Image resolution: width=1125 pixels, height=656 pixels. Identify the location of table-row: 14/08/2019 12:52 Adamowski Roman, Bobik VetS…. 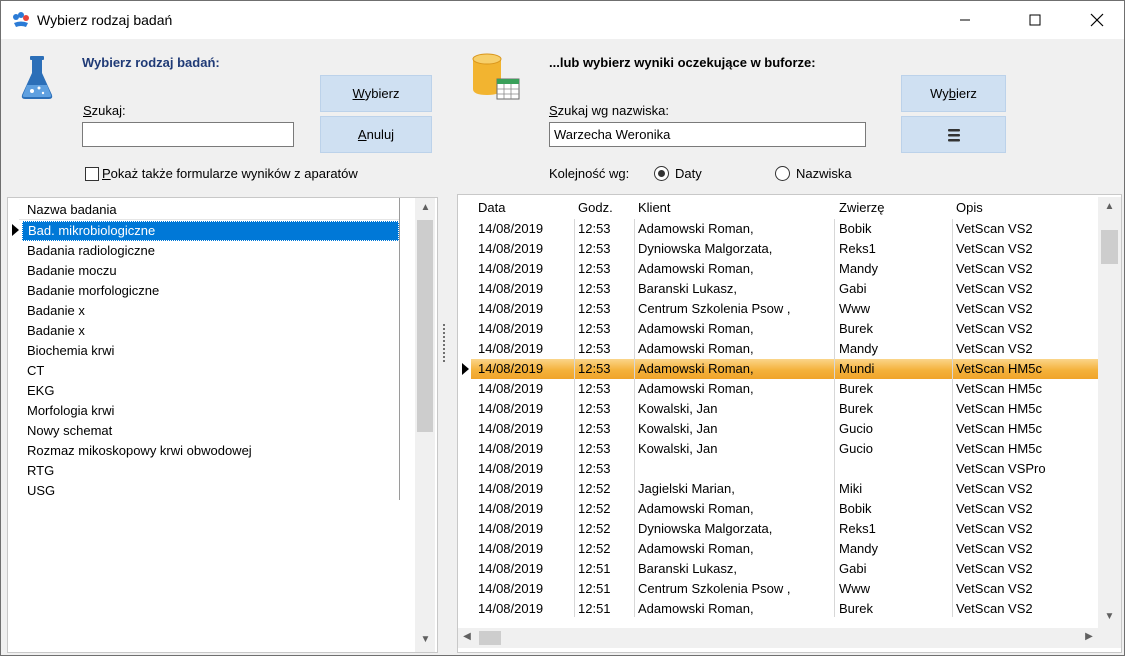
(784, 509).